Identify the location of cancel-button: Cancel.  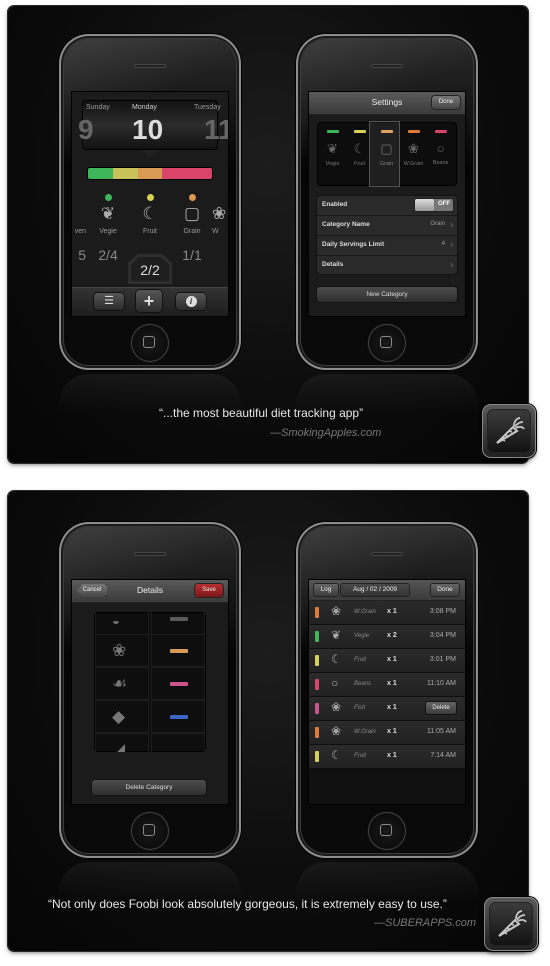
(92, 590).